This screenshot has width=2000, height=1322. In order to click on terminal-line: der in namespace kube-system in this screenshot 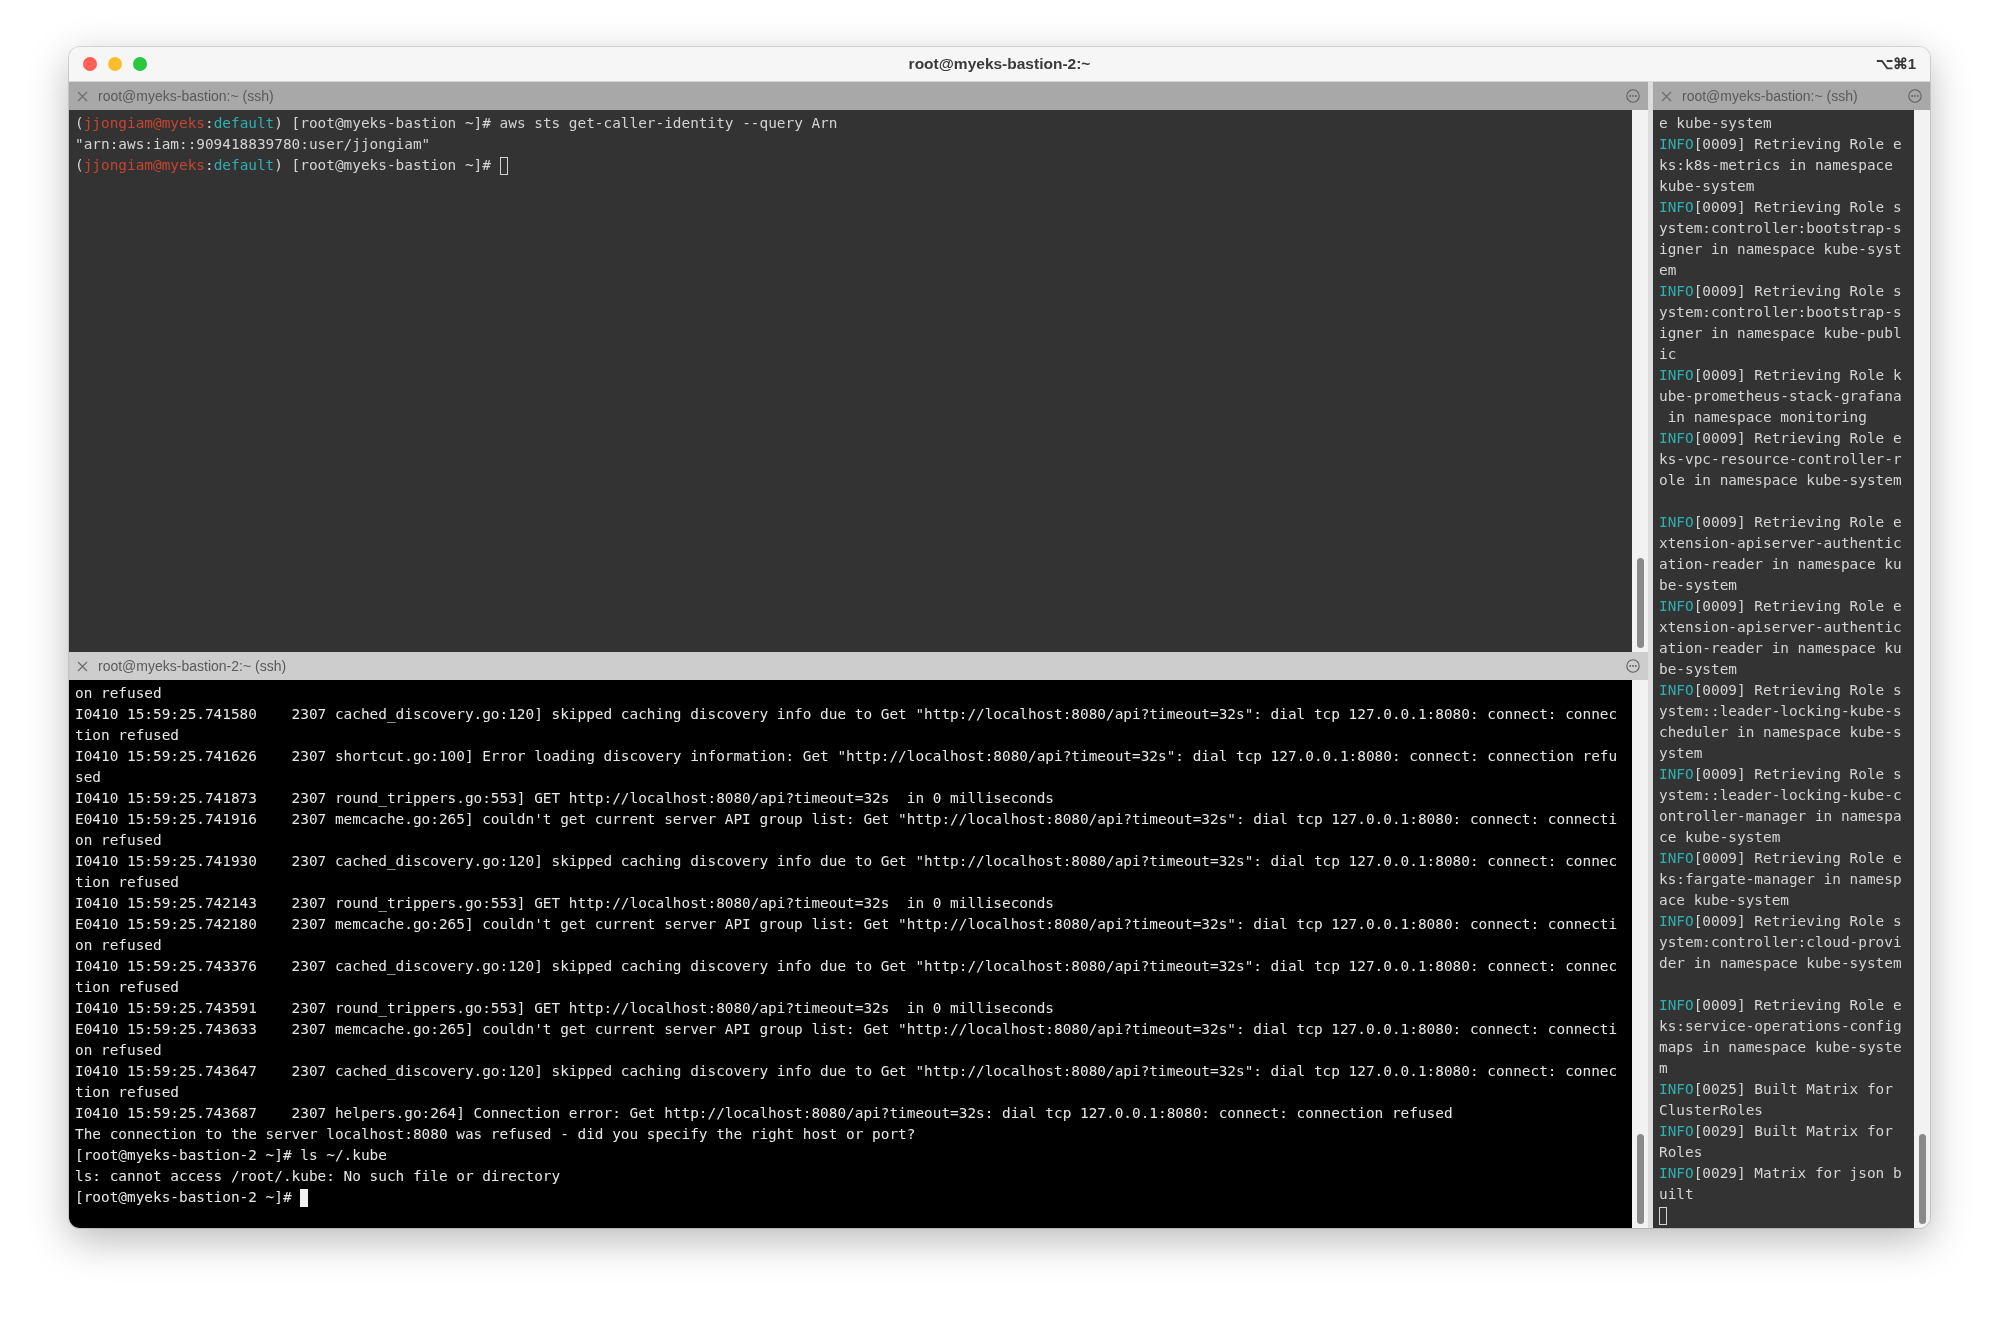, I will do `click(1780, 963)`.